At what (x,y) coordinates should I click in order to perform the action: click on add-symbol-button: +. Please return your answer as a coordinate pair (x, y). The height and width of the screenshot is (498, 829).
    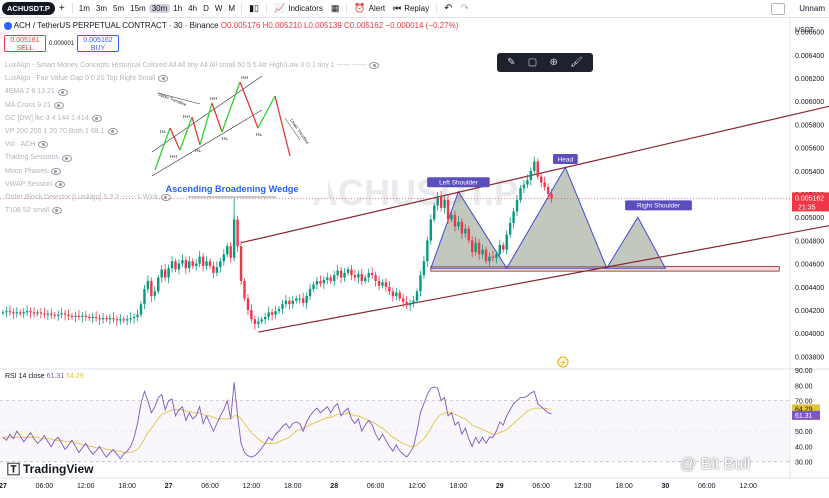
    Looking at the image, I should click on (62, 8).